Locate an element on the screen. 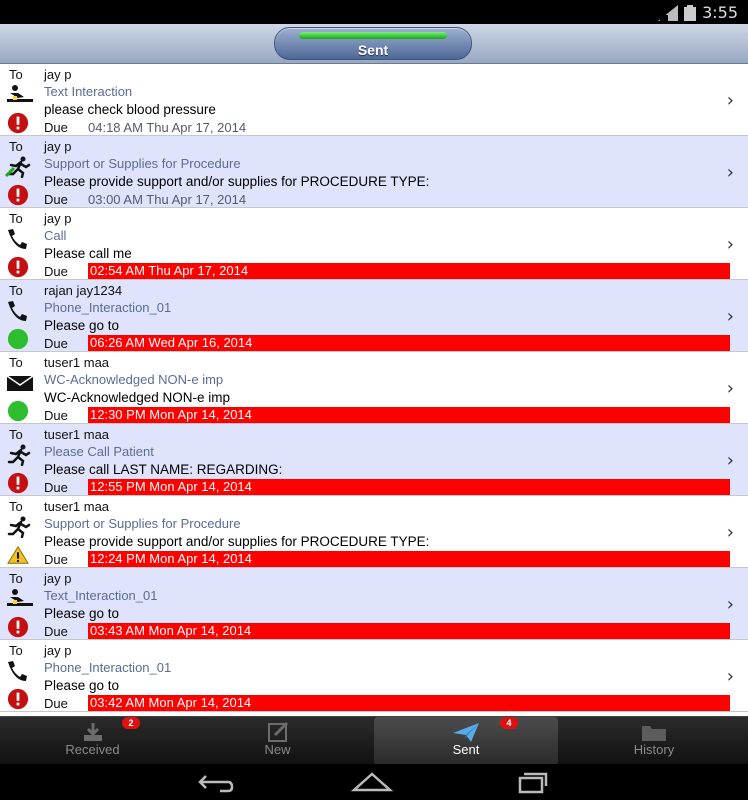 The image size is (748, 800). home-icon is located at coordinates (372, 782).